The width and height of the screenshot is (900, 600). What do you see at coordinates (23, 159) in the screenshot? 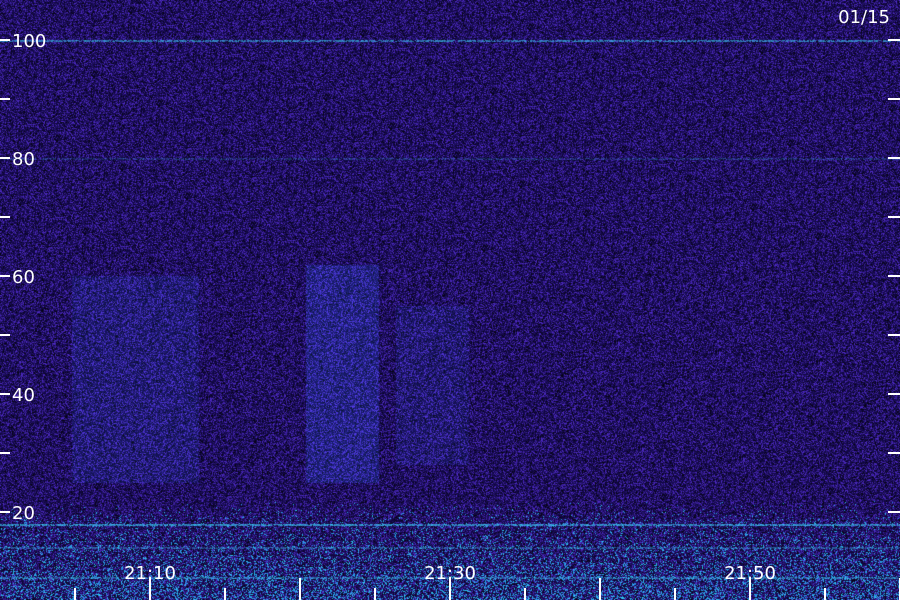
I see `y-tick-label: 80` at bounding box center [23, 159].